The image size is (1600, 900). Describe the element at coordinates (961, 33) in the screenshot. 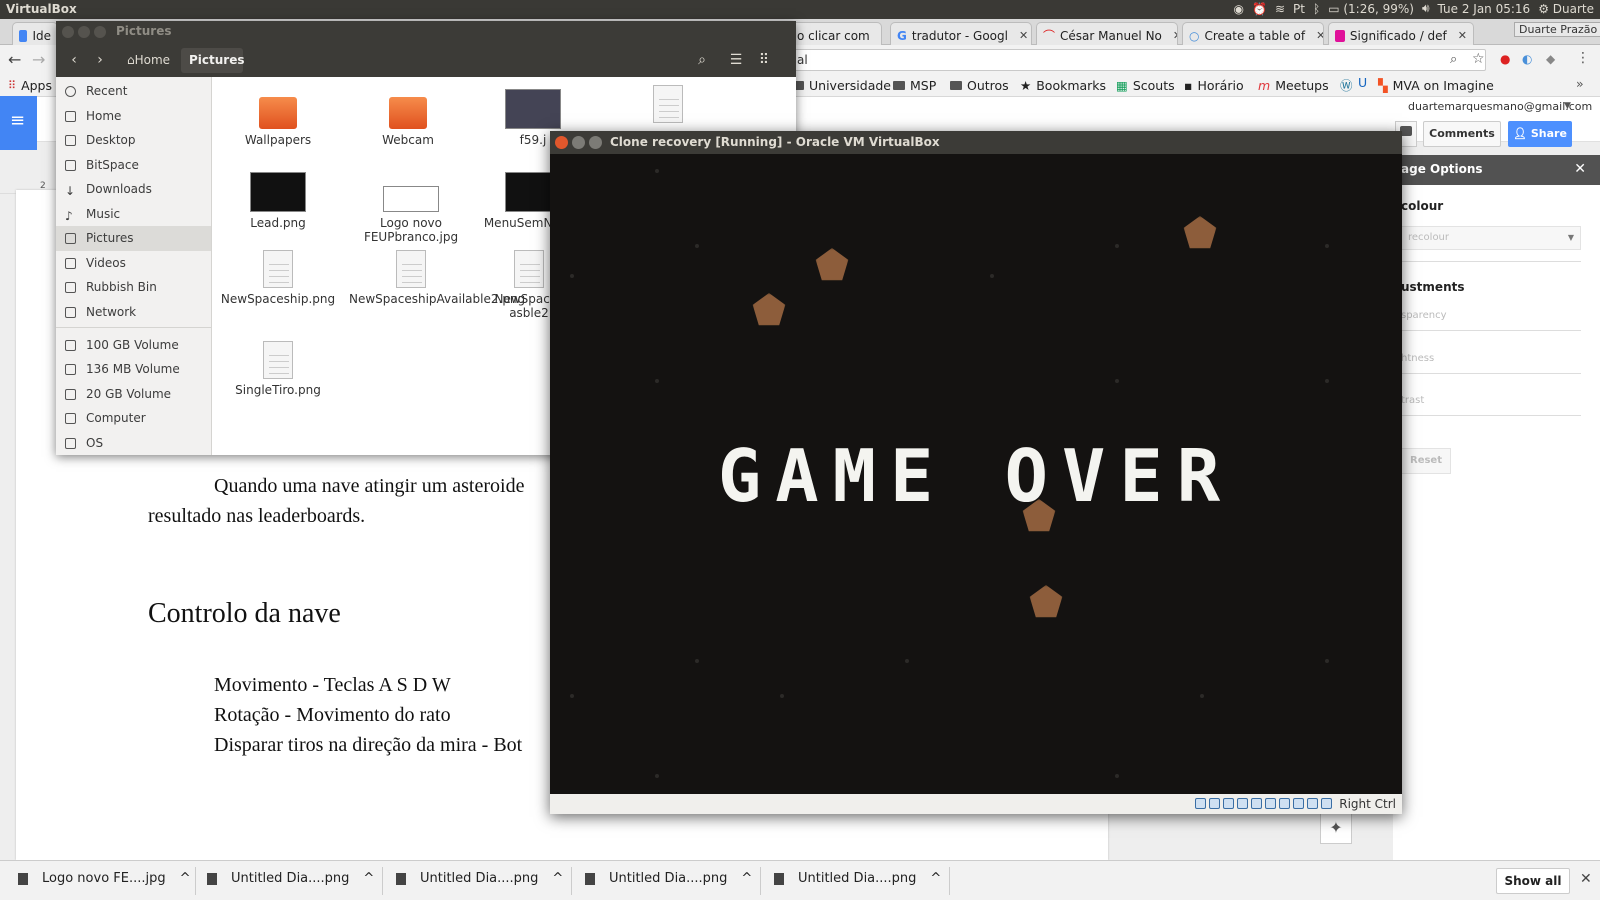

I see `chrome-tab-3: Gtradutor - Googl ✕` at that location.